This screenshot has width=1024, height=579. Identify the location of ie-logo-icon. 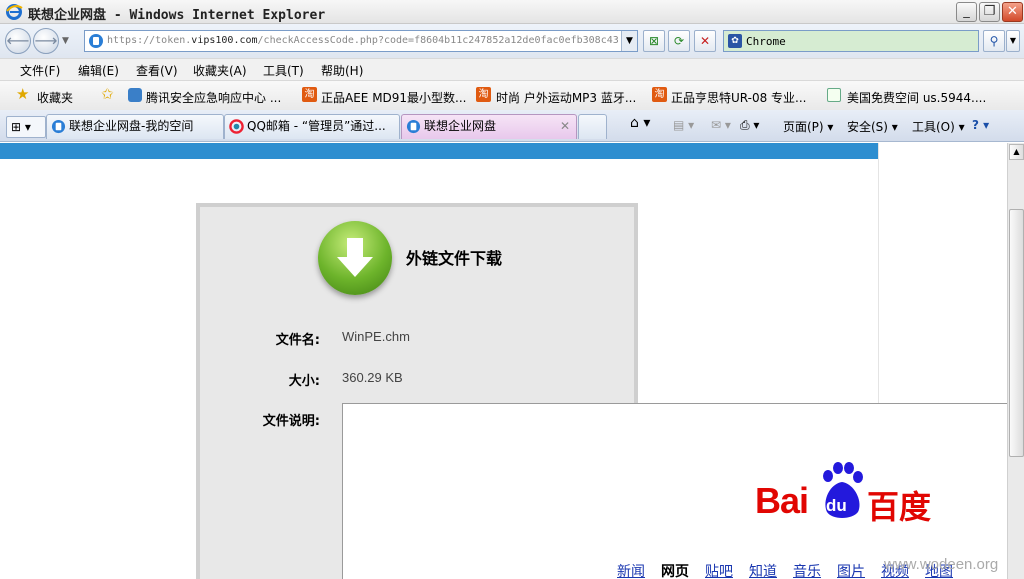
(14, 12).